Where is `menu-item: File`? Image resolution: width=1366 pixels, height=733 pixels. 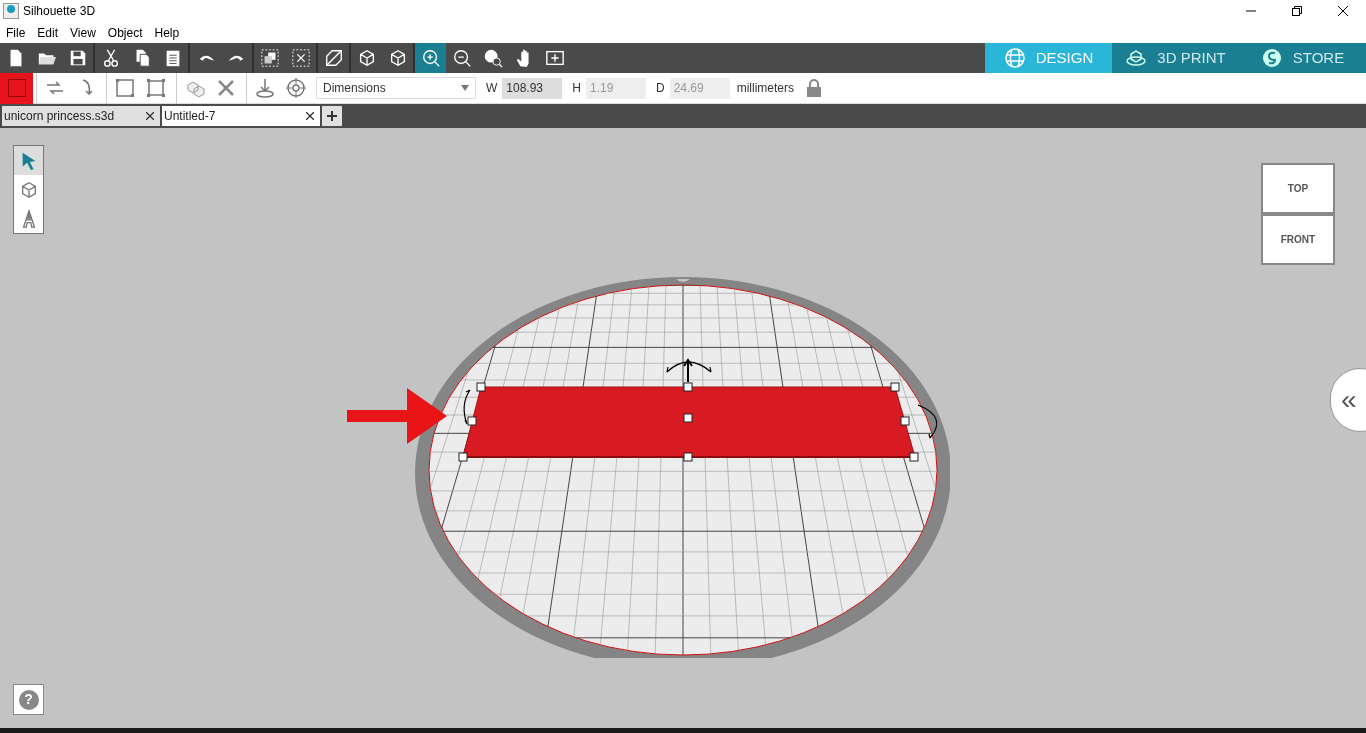
menu-item: File is located at coordinates (16, 32).